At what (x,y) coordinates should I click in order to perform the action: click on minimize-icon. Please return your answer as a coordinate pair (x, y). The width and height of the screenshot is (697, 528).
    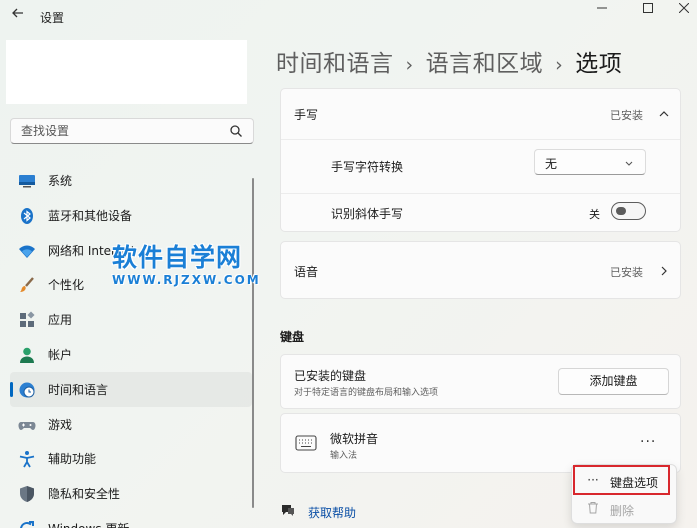
    Looking at the image, I should click on (602, 9).